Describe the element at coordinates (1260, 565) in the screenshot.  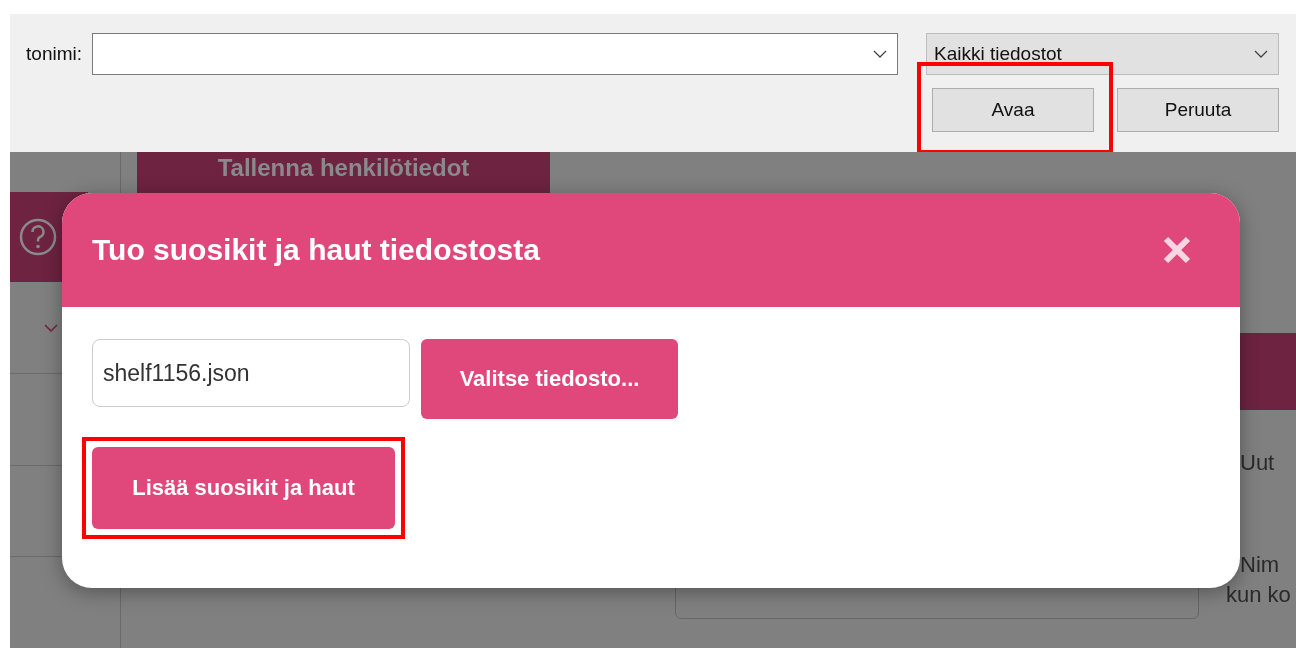
I see `option-label: Nim` at that location.